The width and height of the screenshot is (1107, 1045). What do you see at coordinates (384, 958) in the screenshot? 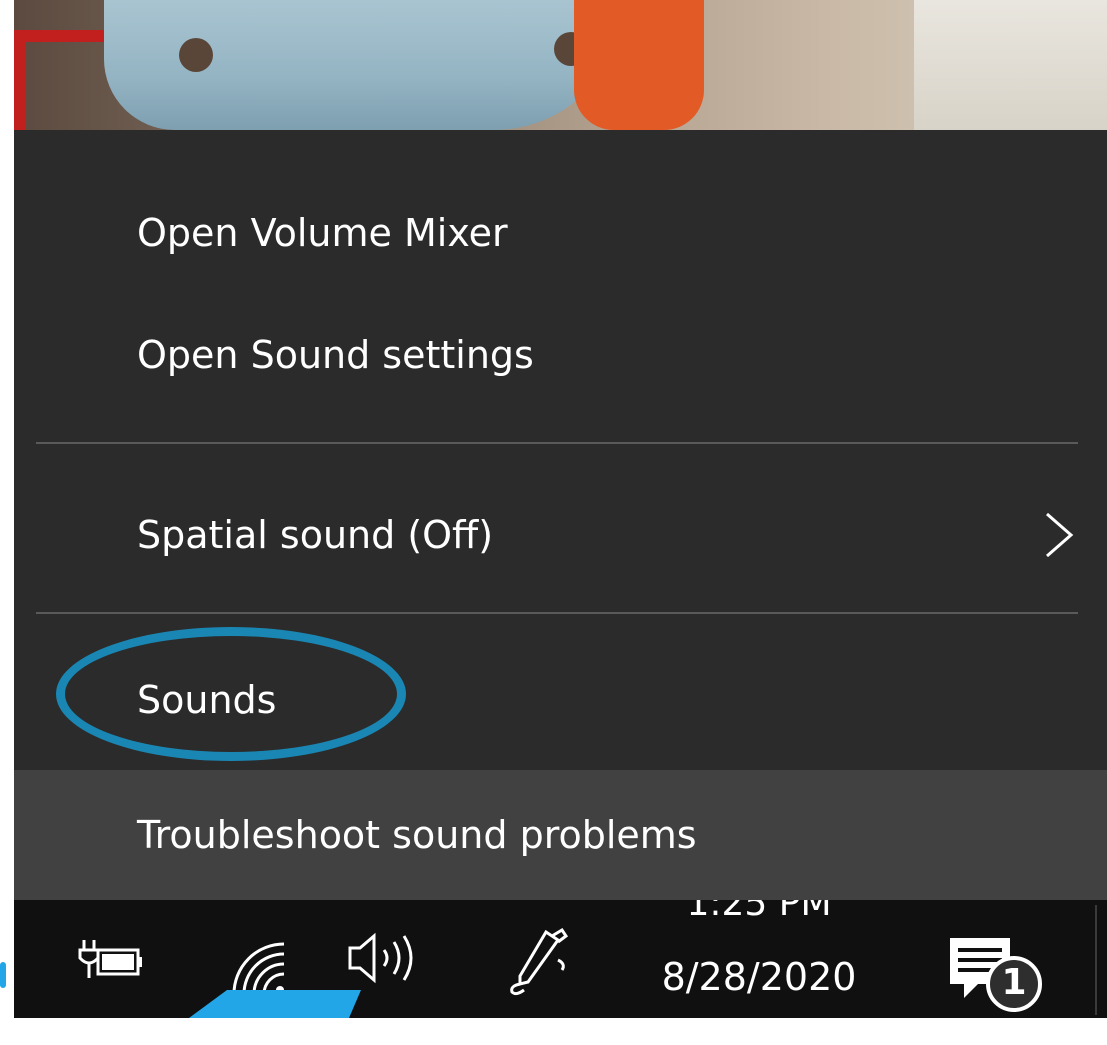
I see `speaker-volume-icon` at bounding box center [384, 958].